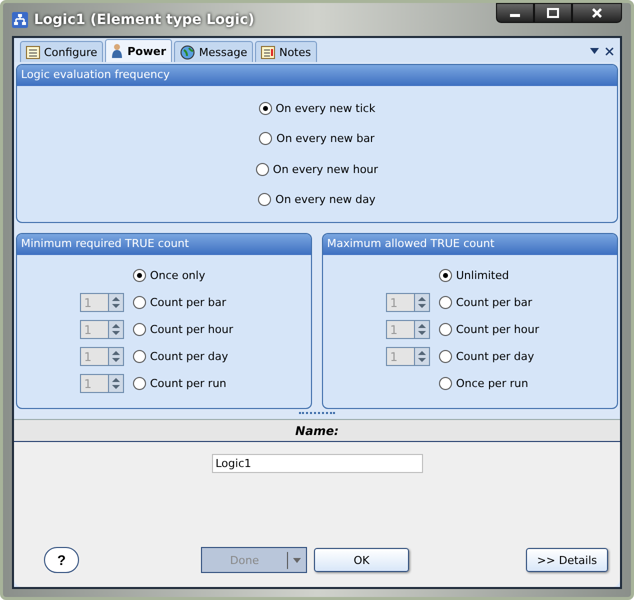 Image resolution: width=634 pixels, height=600 pixels. What do you see at coordinates (317, 169) in the screenshot?
I see `radio-option: On every new hour` at bounding box center [317, 169].